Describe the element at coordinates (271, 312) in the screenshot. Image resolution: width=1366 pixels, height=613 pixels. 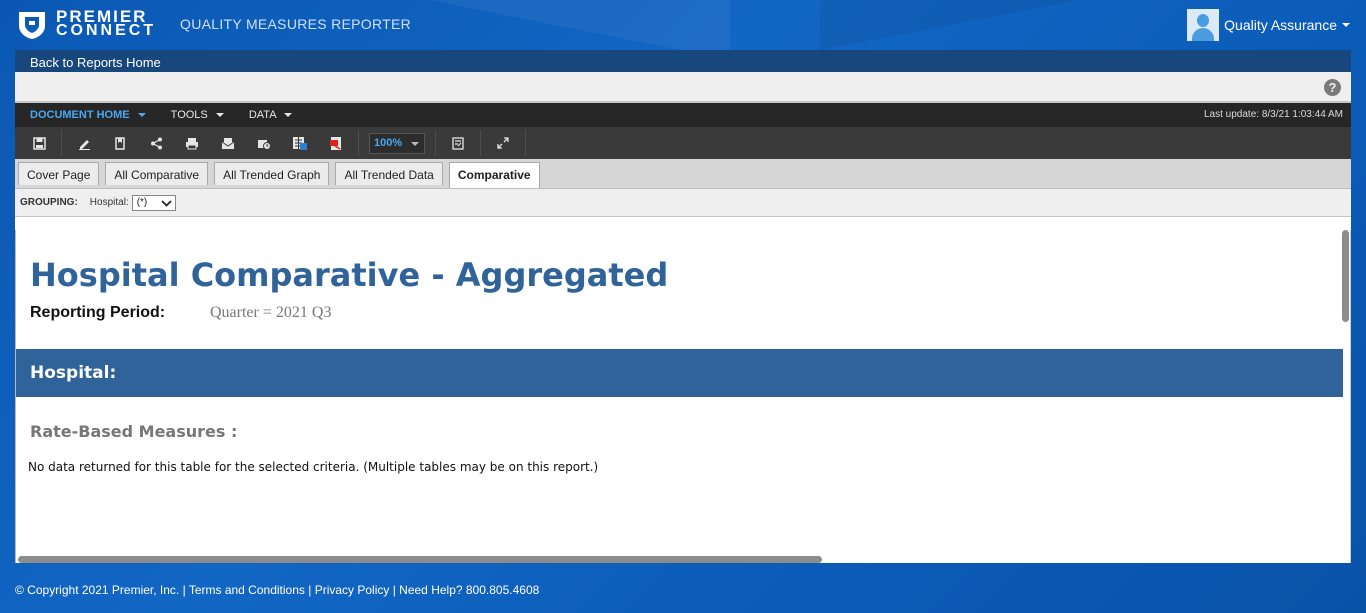
I see `reporting-period-value: Quarter = 2021 Q3` at that location.